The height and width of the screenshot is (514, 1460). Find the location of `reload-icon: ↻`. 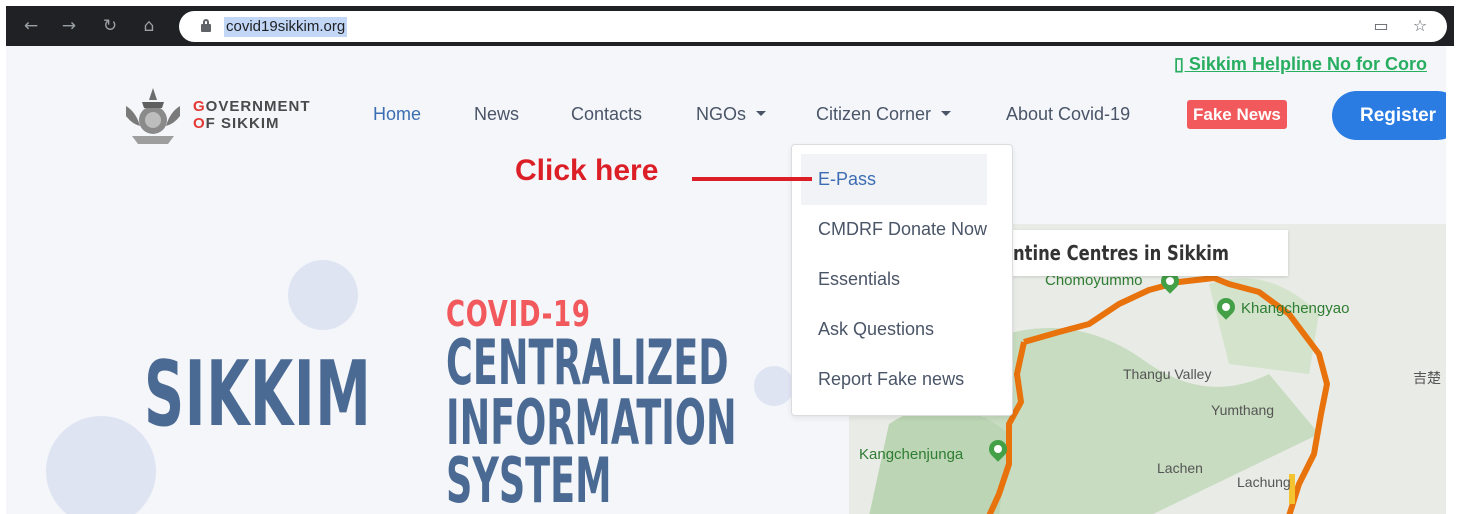

reload-icon: ↻ is located at coordinates (110, 26).